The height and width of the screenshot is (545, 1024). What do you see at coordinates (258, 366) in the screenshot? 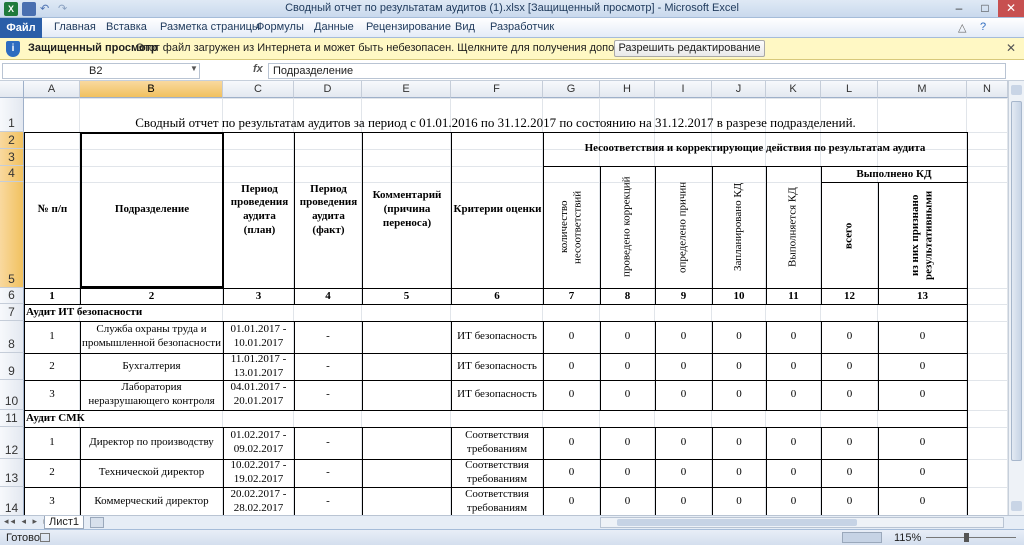
I see `plan-period-cell: 11.01.2017 - 13.01.2017` at bounding box center [258, 366].